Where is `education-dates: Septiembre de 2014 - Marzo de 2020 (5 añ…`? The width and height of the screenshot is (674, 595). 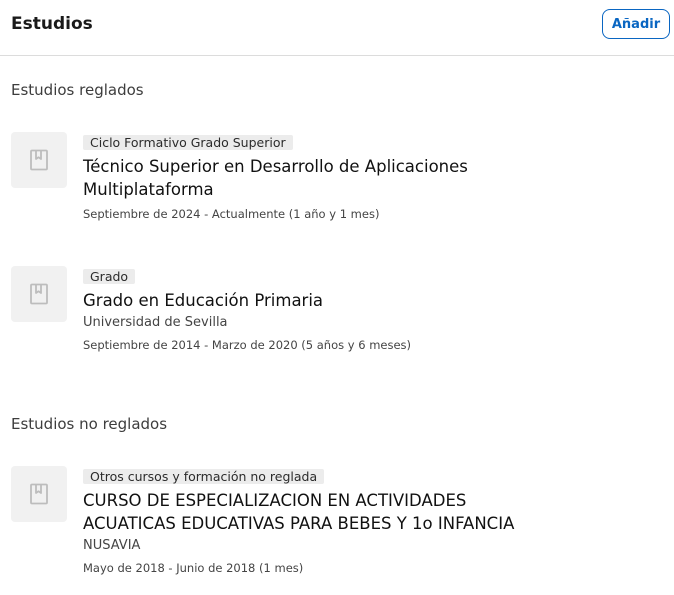 education-dates: Septiembre de 2014 - Marzo de 2020 (5 añ… is located at coordinates (247, 345).